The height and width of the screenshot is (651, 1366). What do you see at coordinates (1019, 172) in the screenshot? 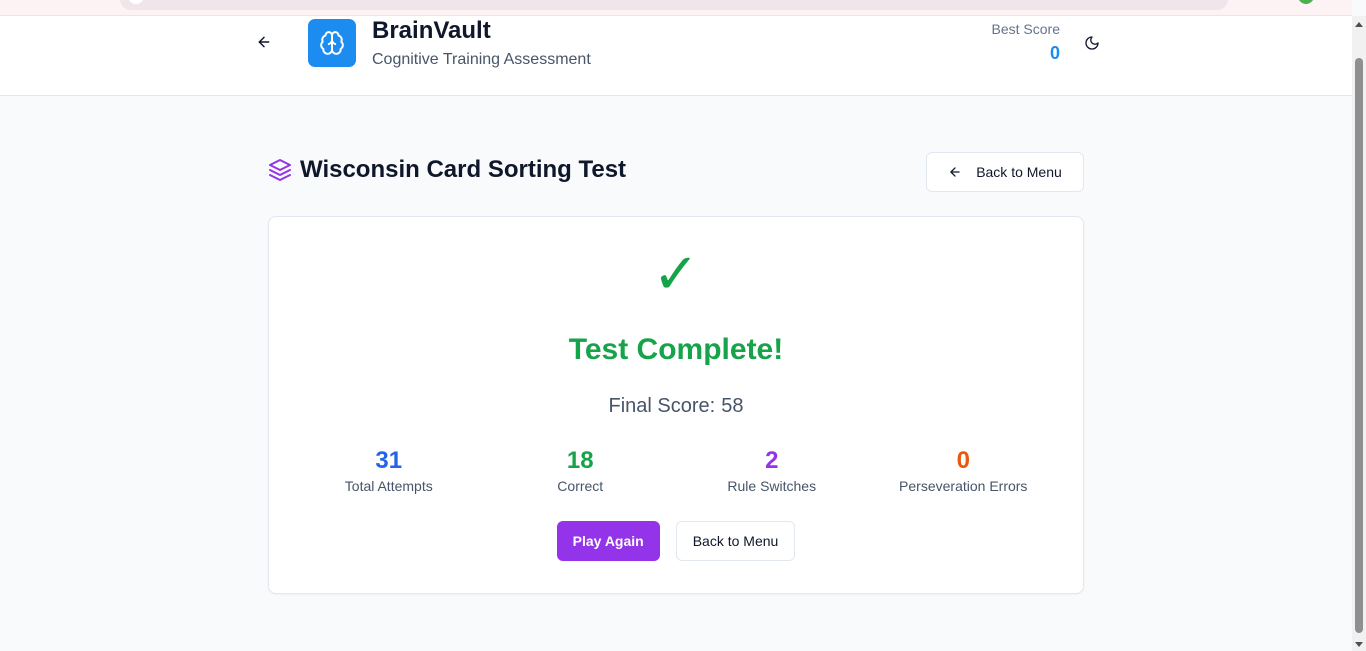
I see `back-to-menu-label: Back to Menu` at bounding box center [1019, 172].